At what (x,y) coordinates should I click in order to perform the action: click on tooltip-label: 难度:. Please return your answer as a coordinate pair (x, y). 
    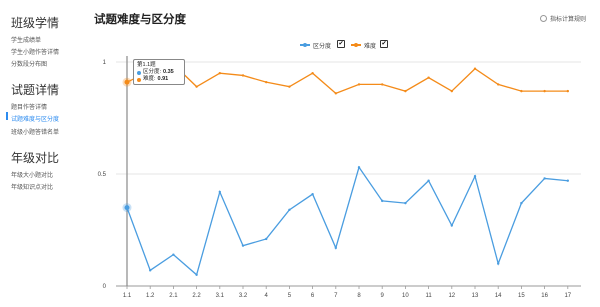
    Looking at the image, I should click on (149, 79).